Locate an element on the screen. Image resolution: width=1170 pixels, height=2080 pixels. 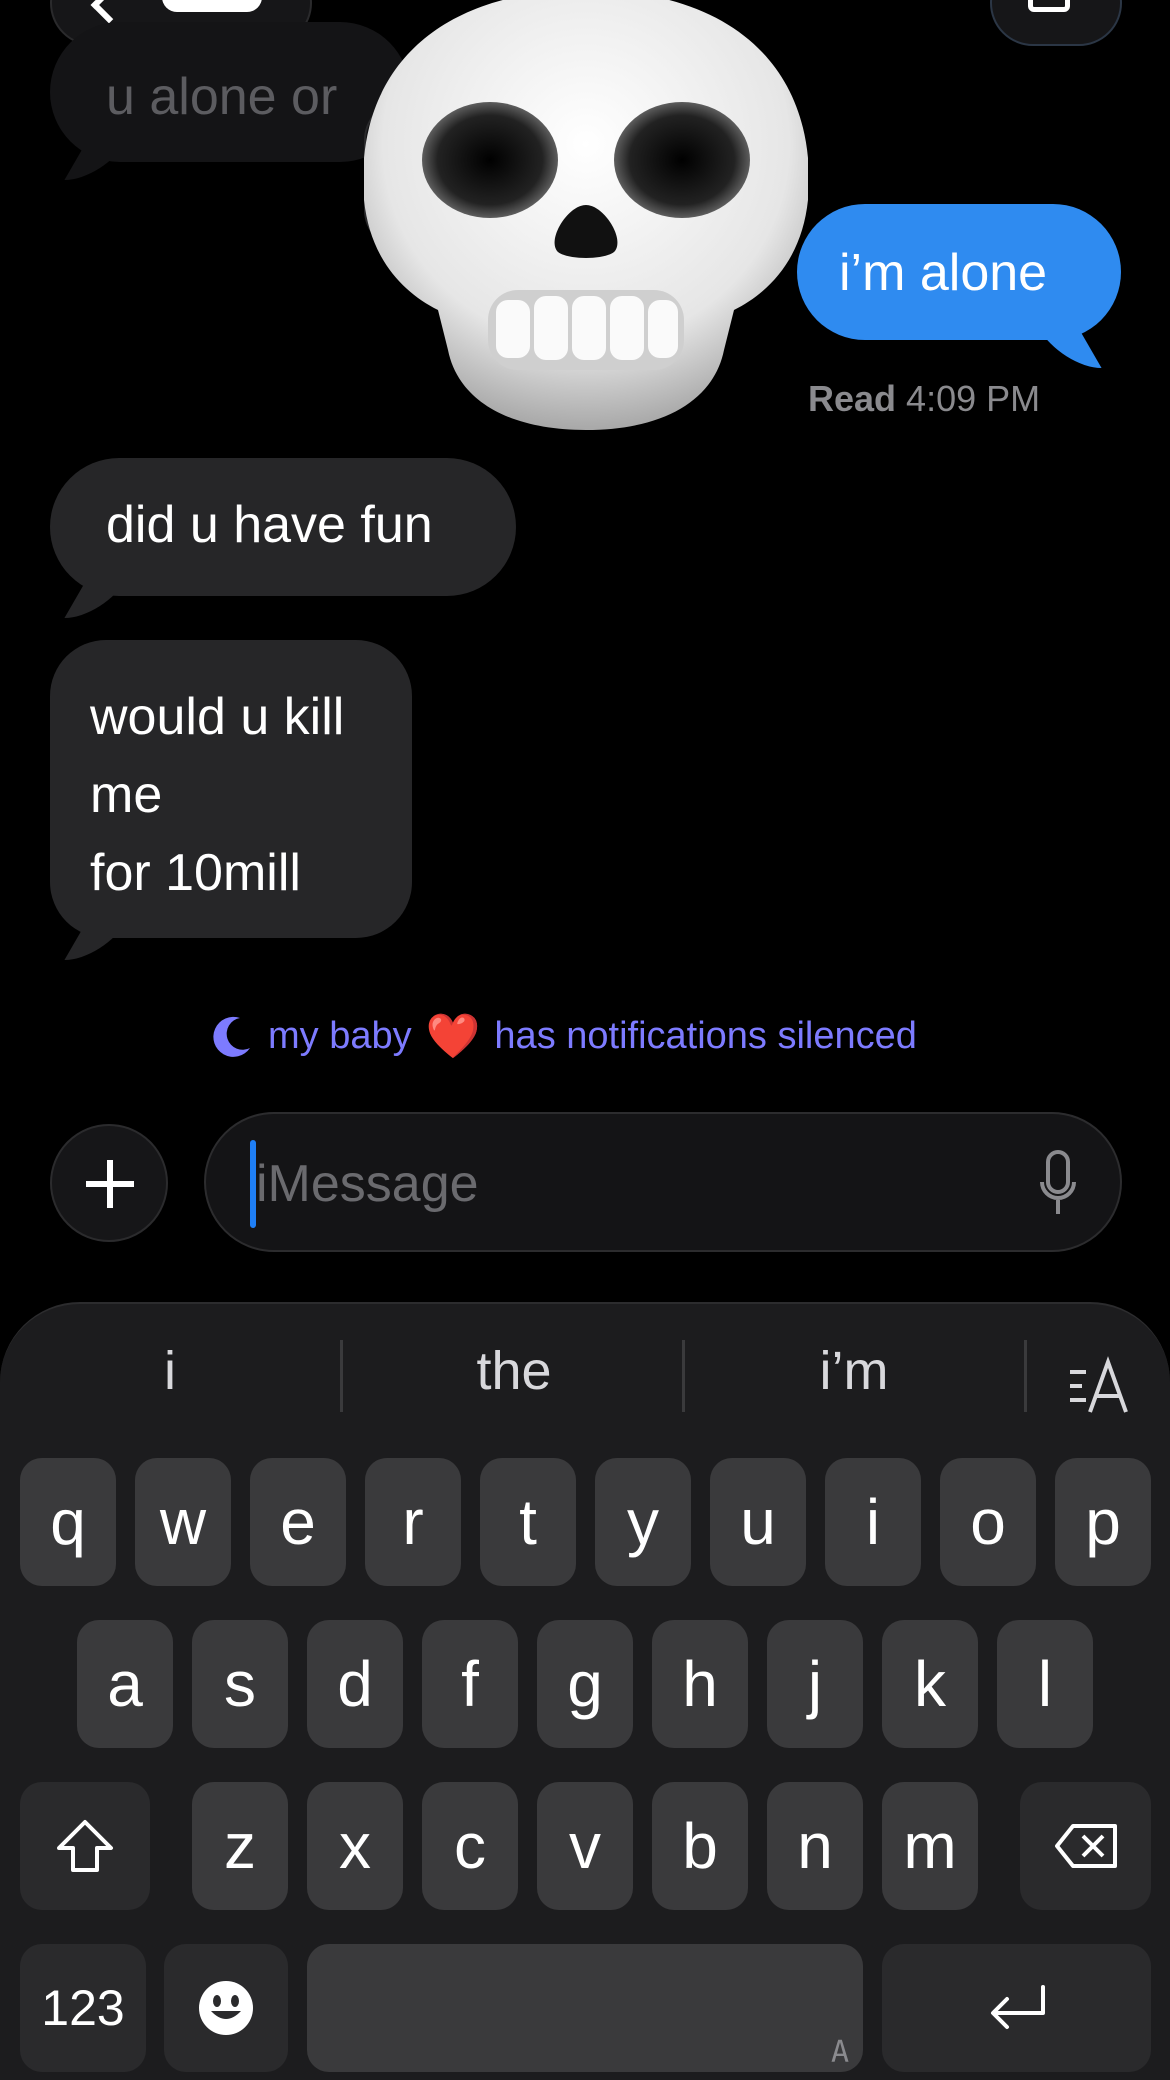
backspace-icon is located at coordinates (1085, 1846).